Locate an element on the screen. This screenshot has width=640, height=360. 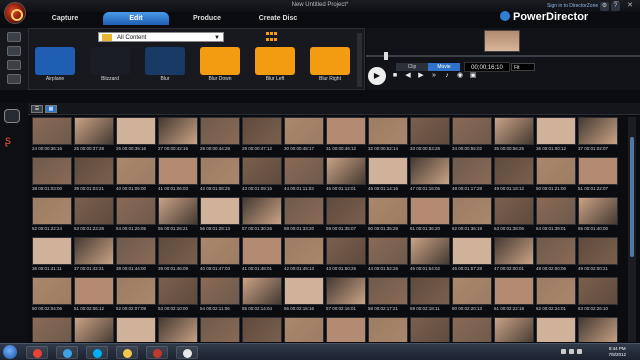
media-clip: 37 00:01:02:07 is located at coordinates (598, 136).